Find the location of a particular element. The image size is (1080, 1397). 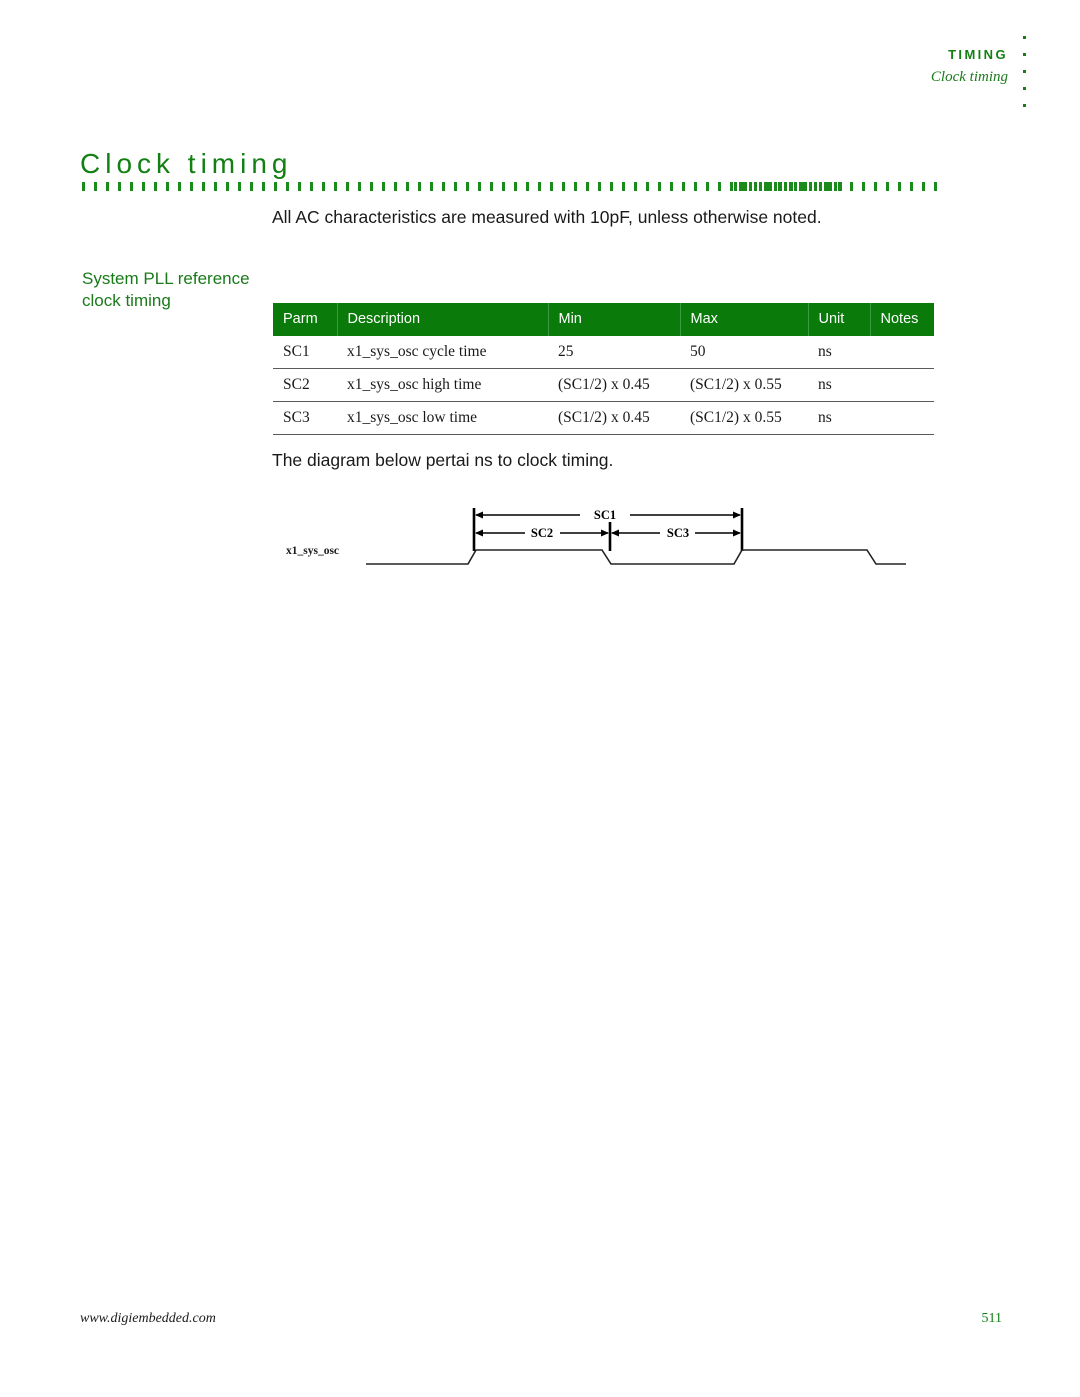

running-header-section: TIMING is located at coordinates (978, 54).